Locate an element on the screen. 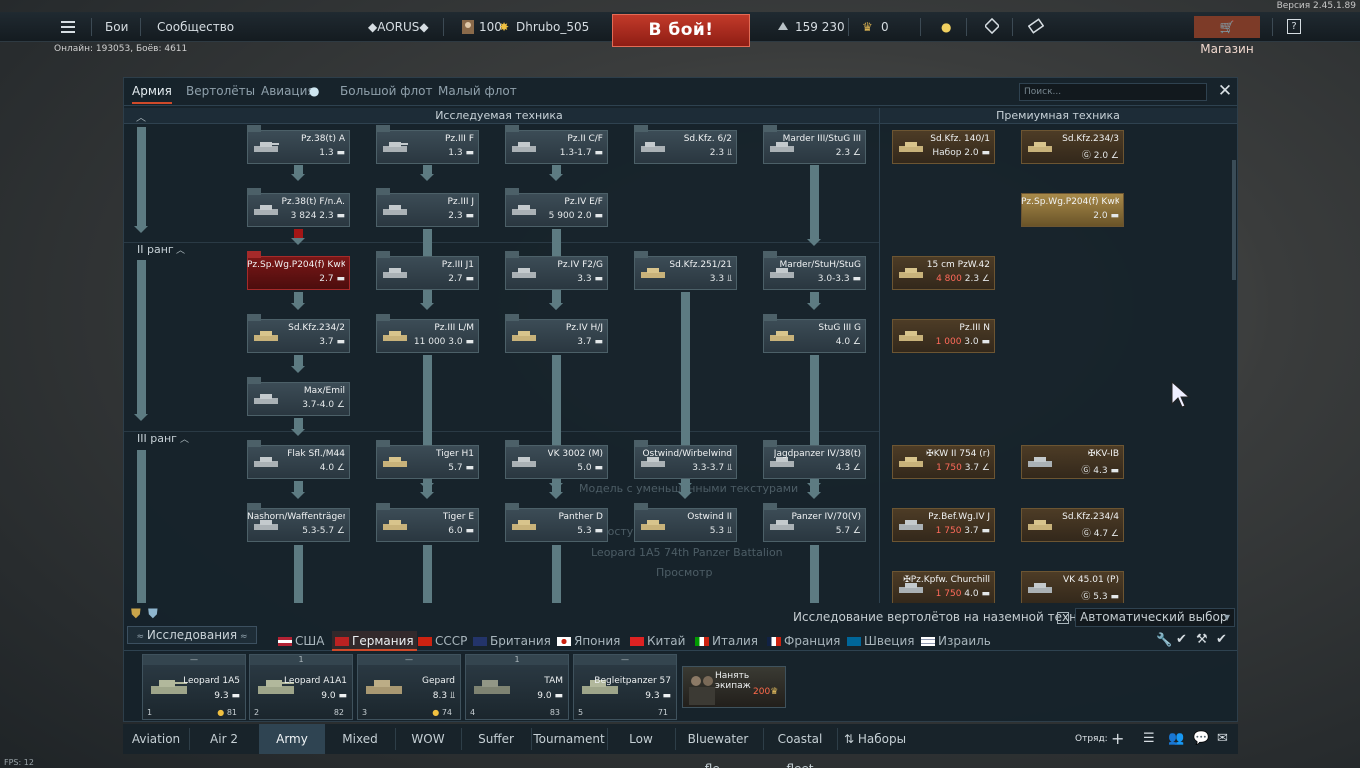  vehicle-card: Pz.II C/F 1.3-1.7 ▬ is located at coordinates (556, 144).